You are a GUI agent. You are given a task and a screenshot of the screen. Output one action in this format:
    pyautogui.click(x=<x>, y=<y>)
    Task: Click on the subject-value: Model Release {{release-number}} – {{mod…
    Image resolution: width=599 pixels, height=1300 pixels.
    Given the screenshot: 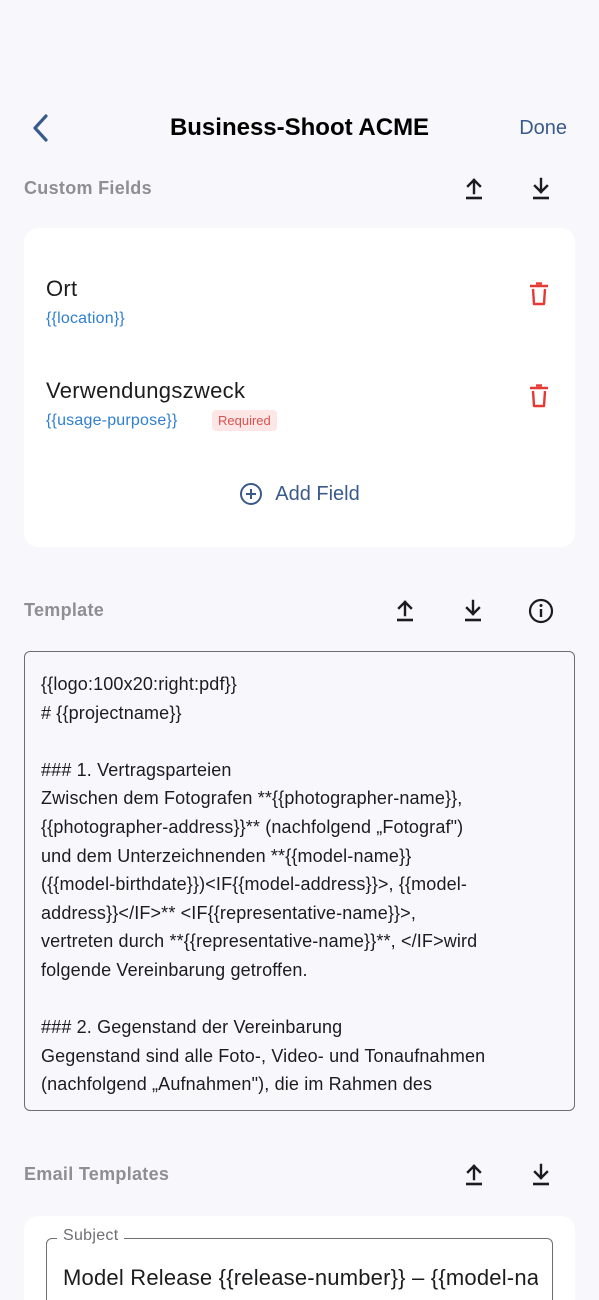 What is the action you would take?
    pyautogui.click(x=300, y=1277)
    